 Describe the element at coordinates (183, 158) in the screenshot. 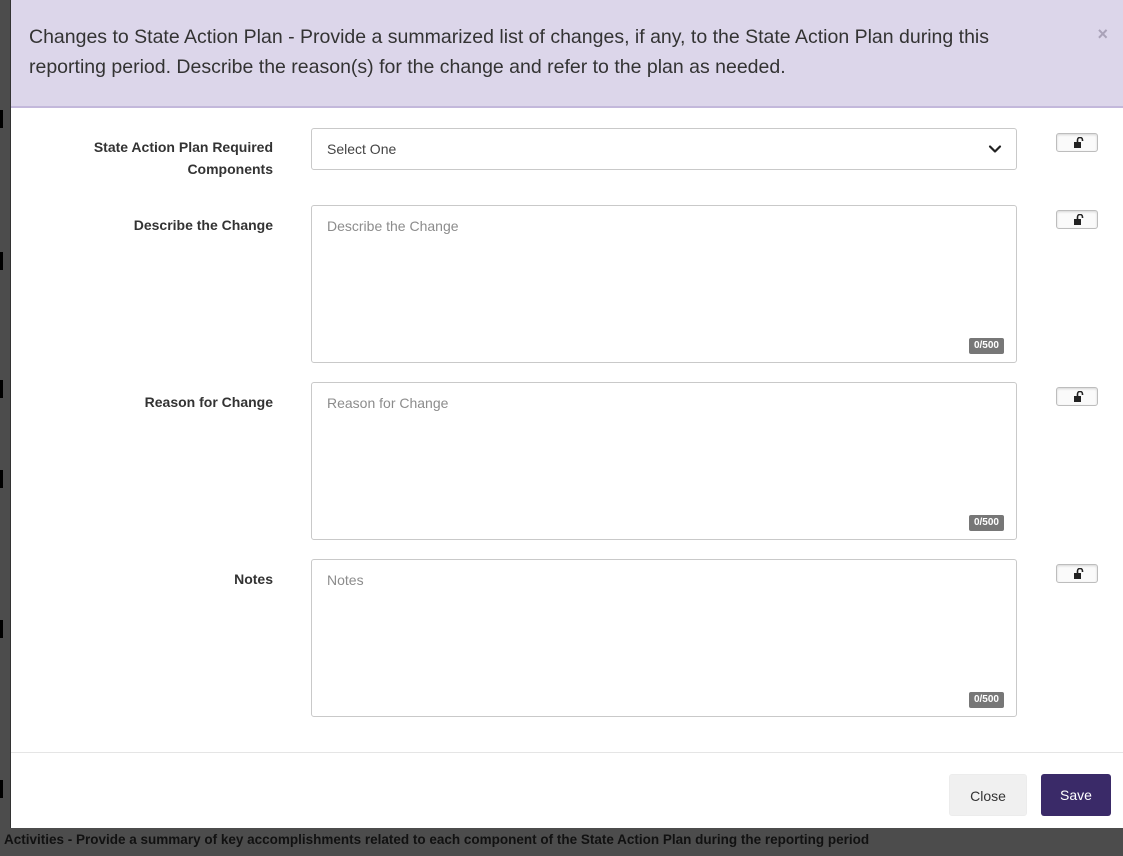

I see `components-label: State Action Plan Required Components` at that location.